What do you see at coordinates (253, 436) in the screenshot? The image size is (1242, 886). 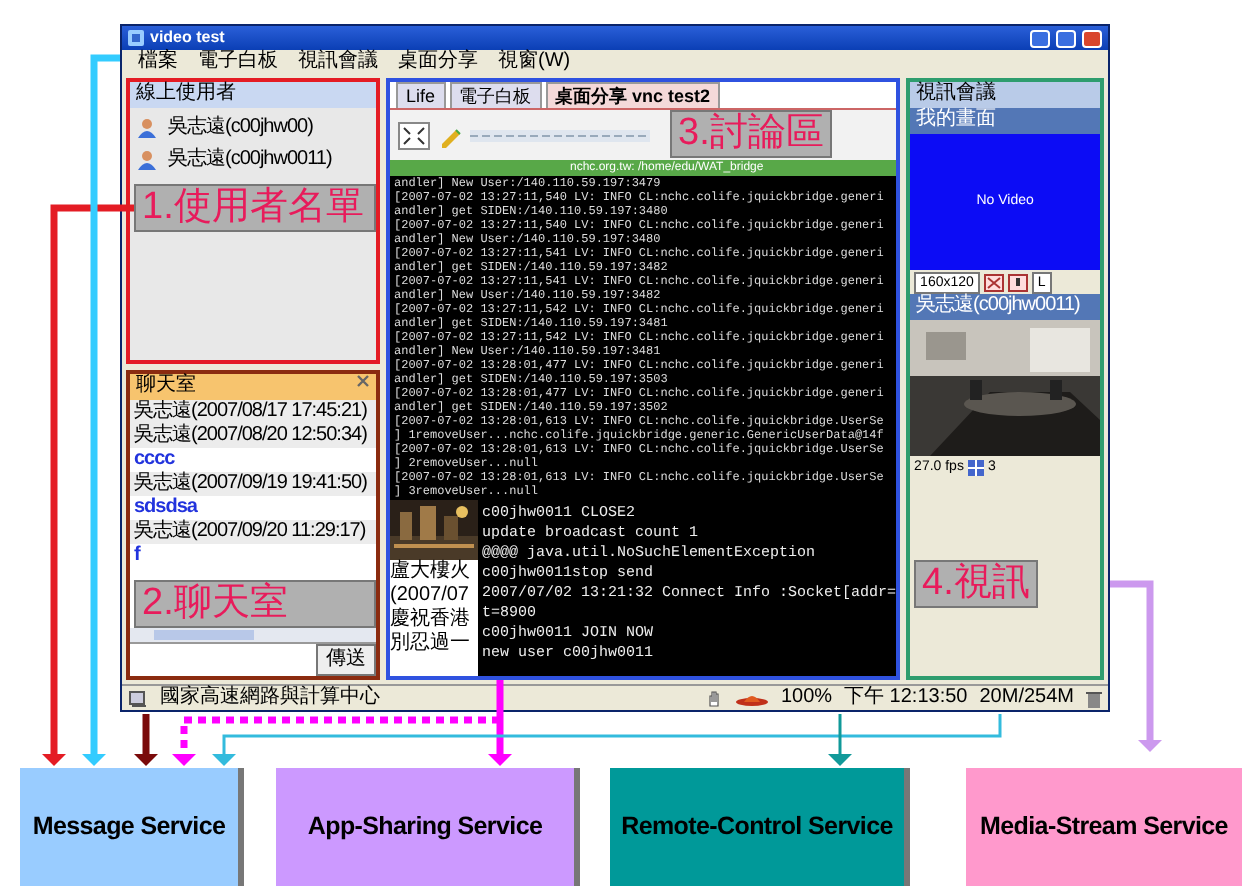 I see `message-header: 吳志遠(2007/08/20 12:50:34)` at bounding box center [253, 436].